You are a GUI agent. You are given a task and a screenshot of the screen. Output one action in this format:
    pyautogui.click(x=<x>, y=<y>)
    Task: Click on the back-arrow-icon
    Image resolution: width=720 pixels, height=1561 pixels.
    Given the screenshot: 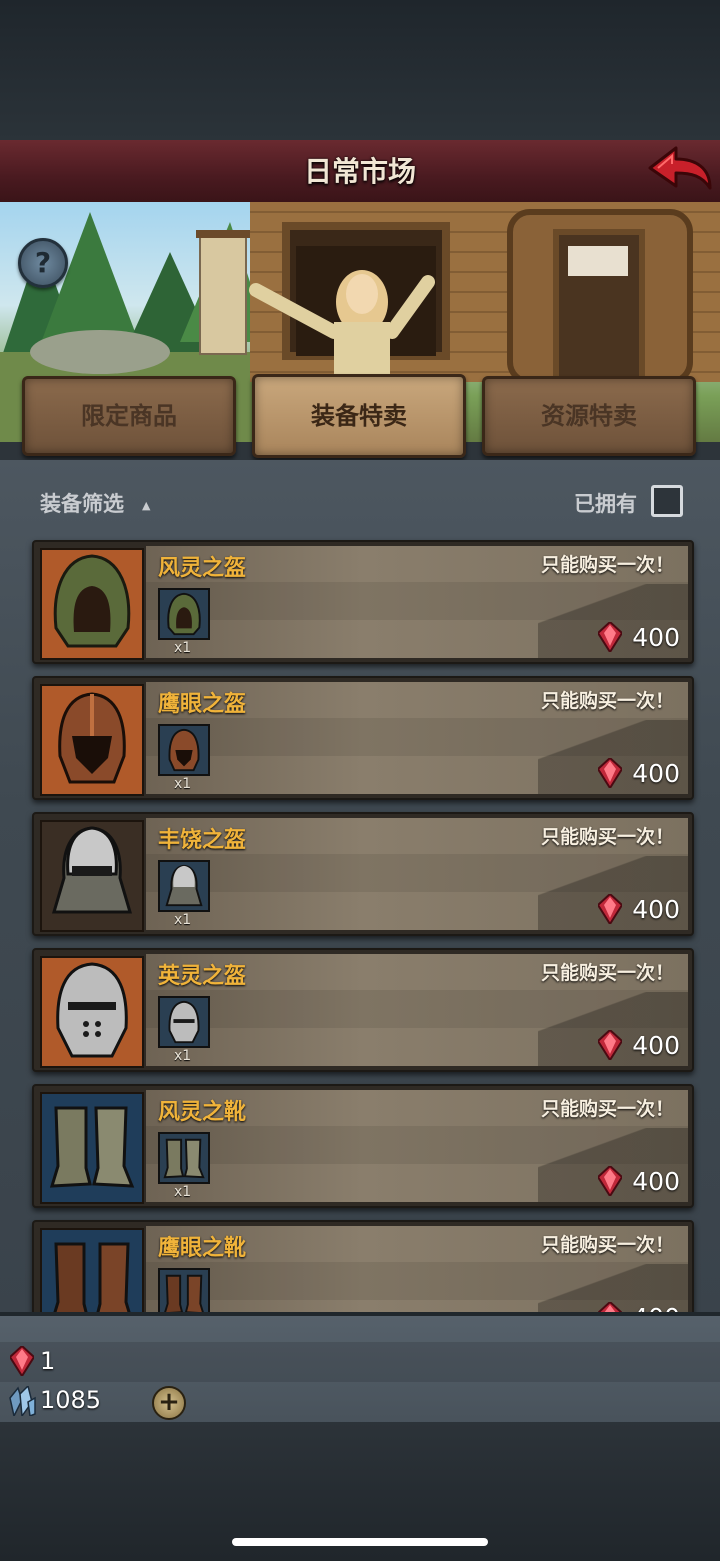 What is the action you would take?
    pyautogui.click(x=680, y=168)
    